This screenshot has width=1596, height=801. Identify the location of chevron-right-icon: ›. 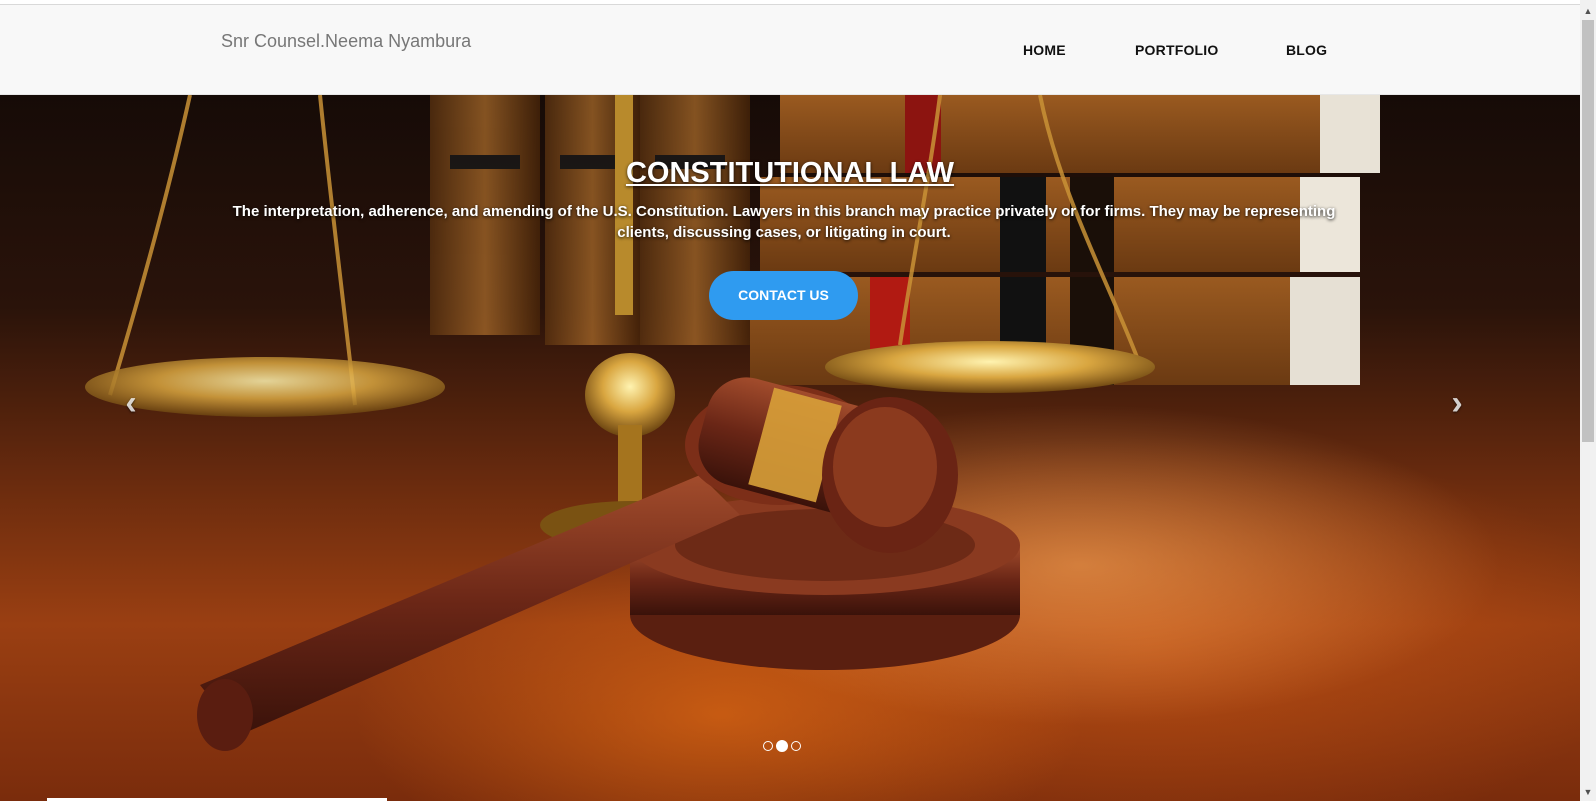
(1457, 403).